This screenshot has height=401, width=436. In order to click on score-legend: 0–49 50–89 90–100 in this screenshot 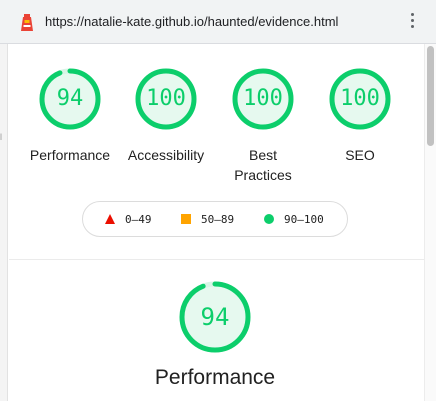, I will do `click(215, 219)`.